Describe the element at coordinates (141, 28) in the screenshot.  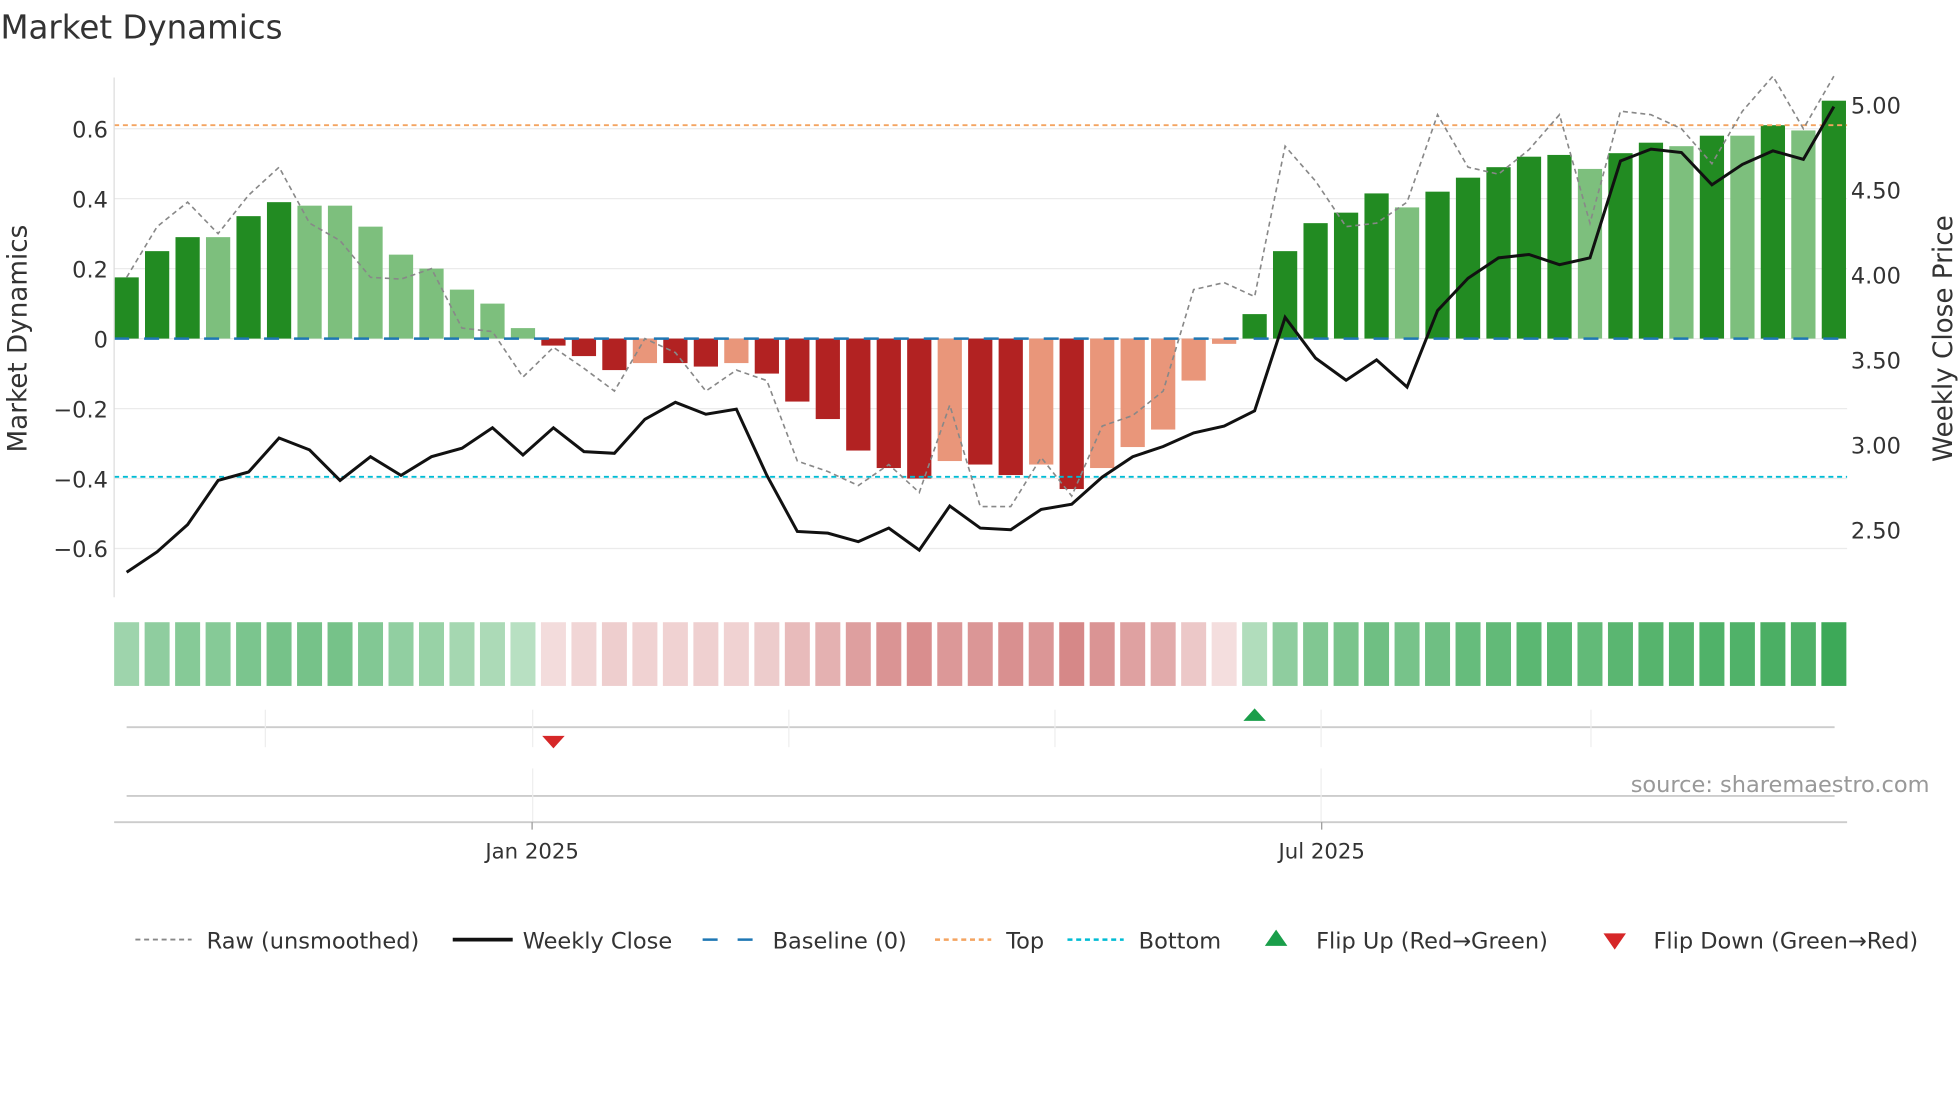
I see `chart-title: Market Dynamics` at that location.